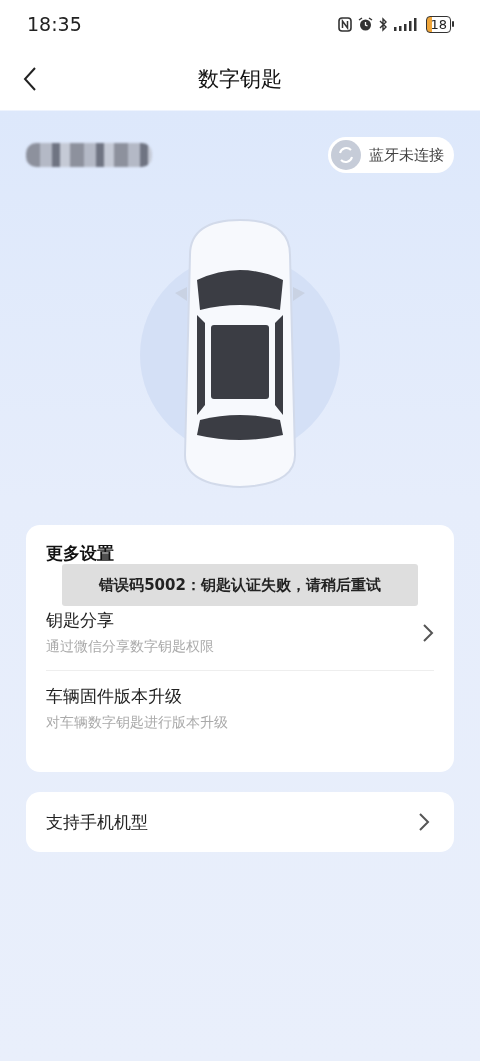 The height and width of the screenshot is (1061, 480). What do you see at coordinates (97, 822) in the screenshot?
I see `item-title: 支持手机机型` at bounding box center [97, 822].